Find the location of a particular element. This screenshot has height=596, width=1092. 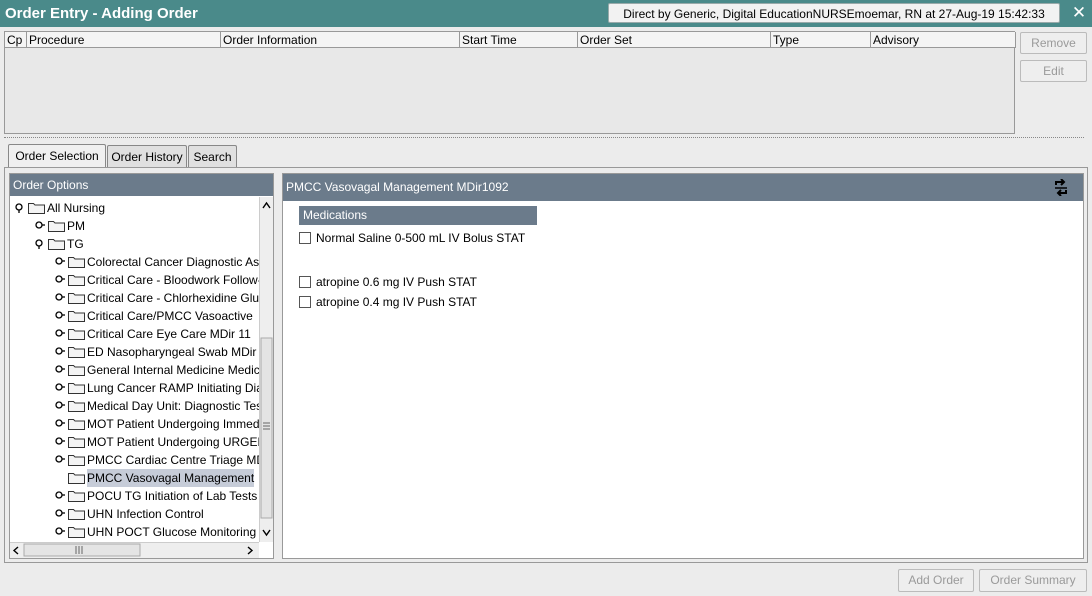

tree-node: Lung Cancer RAMP Initiating Diagnostic is located at coordinates (134, 388).